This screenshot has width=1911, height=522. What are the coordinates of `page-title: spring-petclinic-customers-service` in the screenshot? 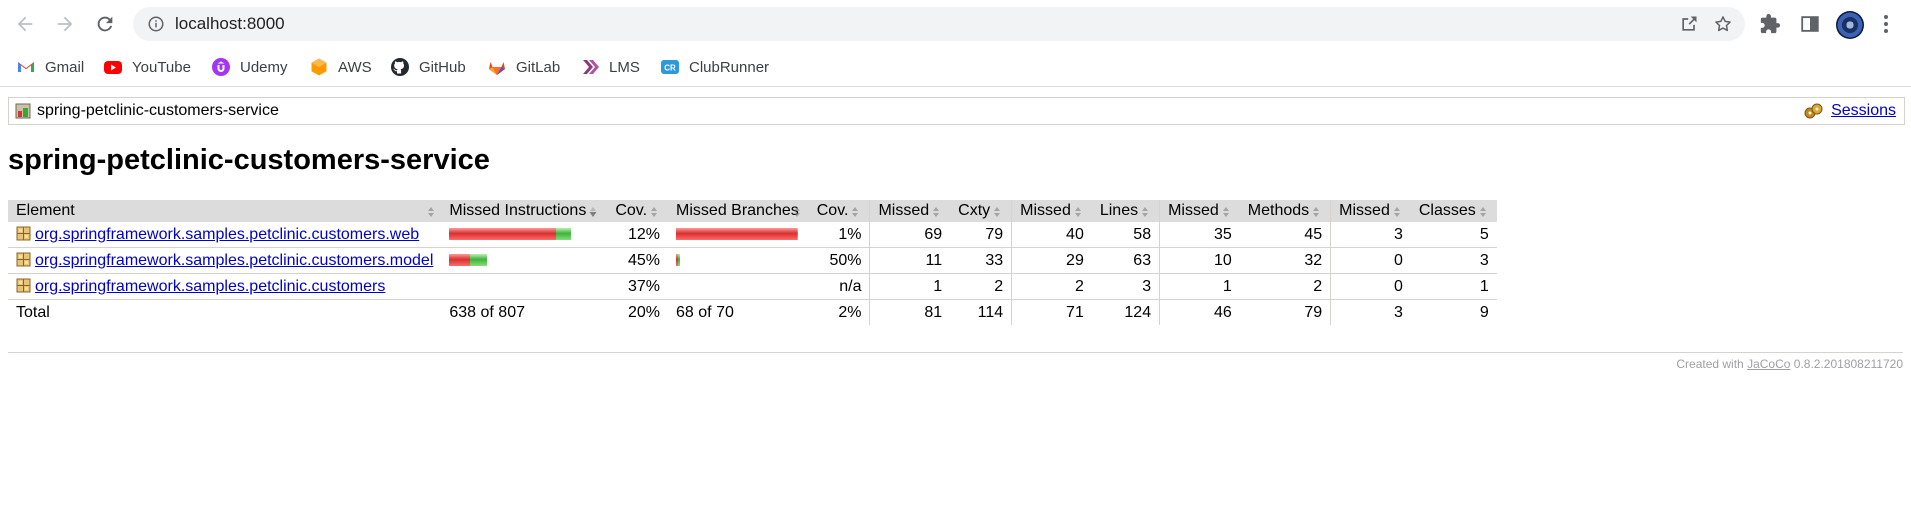 It's located at (249, 160).